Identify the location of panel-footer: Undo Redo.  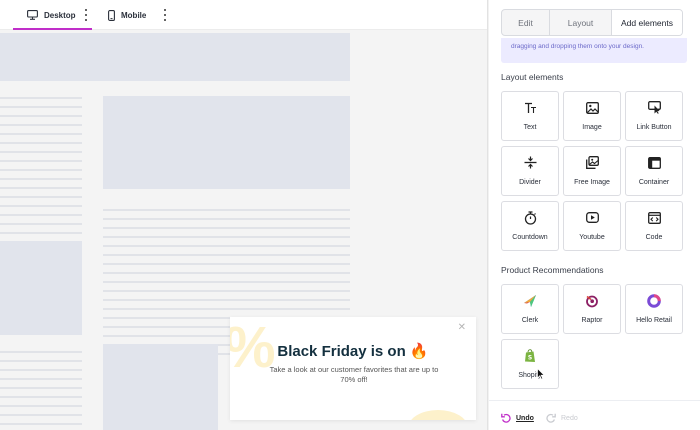
(594, 415).